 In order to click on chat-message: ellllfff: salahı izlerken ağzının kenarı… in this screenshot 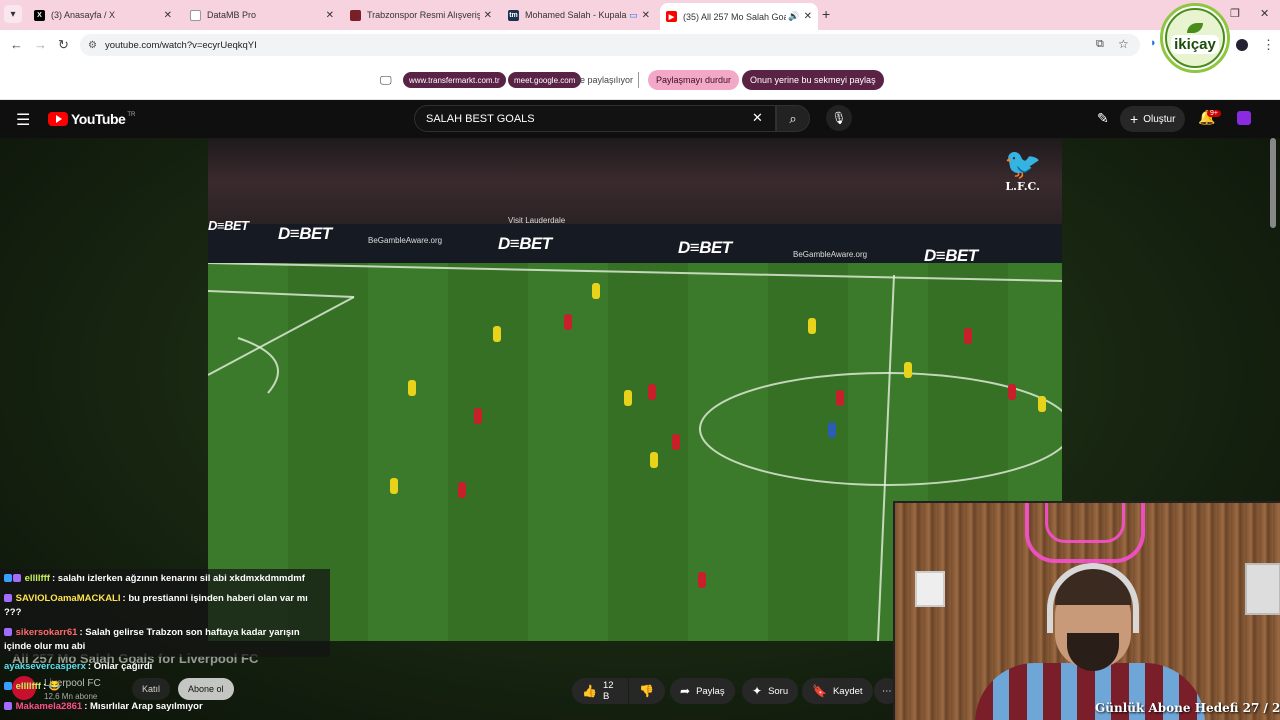, I will do `click(165, 579)`.